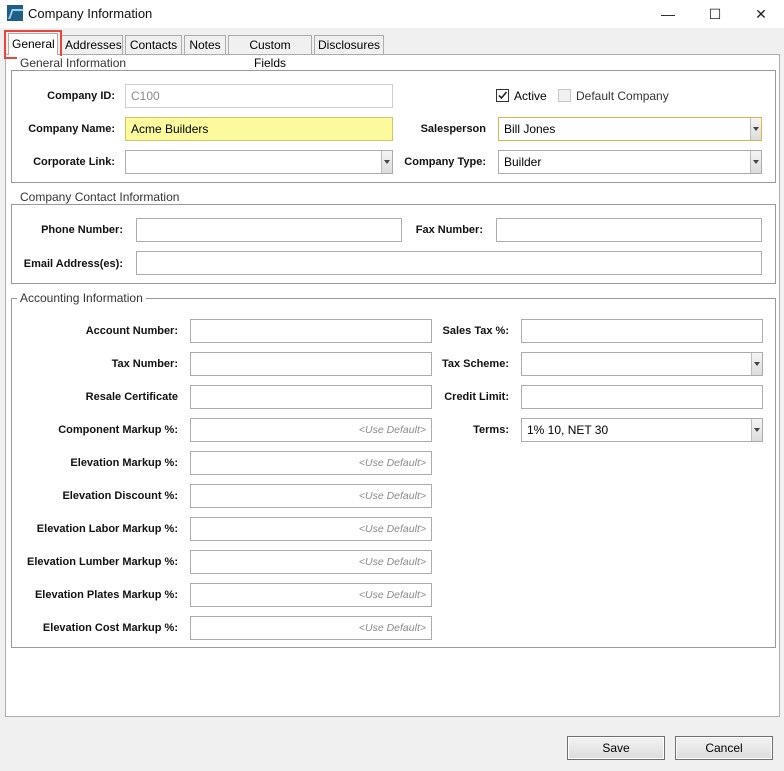 The image size is (784, 771). I want to click on tax-number-label: Tax Number:, so click(144, 364).